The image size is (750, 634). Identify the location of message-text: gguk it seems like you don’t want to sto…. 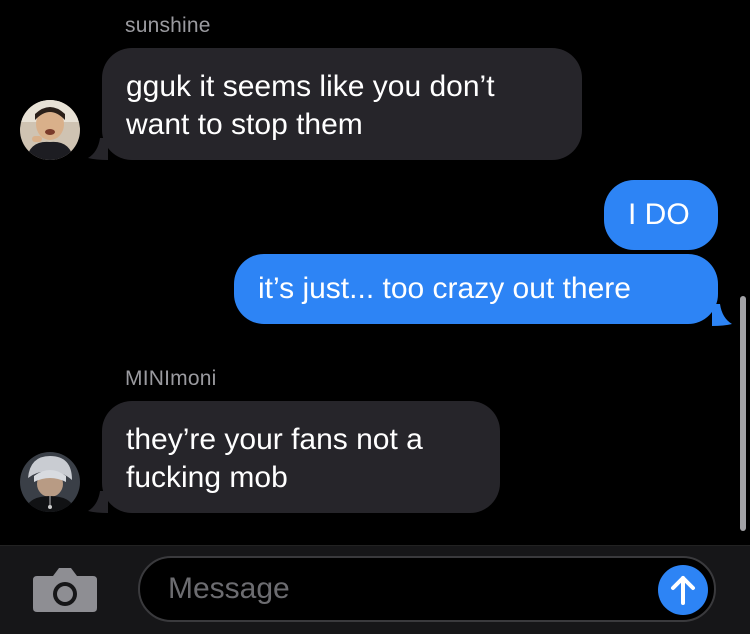
(310, 105).